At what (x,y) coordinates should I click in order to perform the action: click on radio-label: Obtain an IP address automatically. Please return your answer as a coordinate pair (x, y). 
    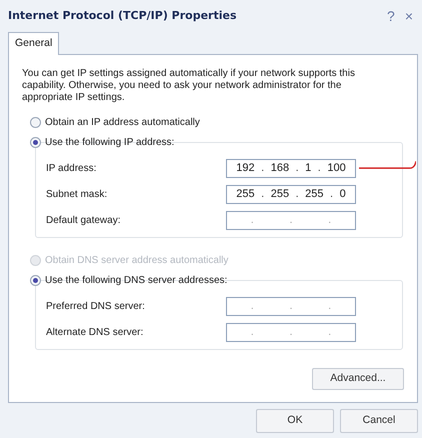
    Looking at the image, I should click on (122, 123).